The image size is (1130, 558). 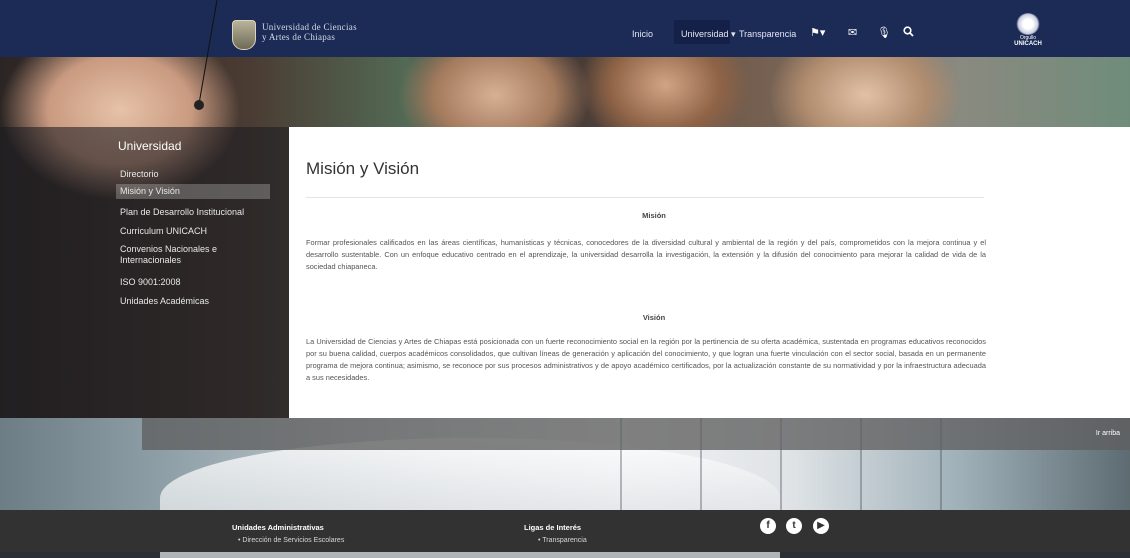 What do you see at coordinates (309, 27) in the screenshot?
I see `brand-line-1: Universidad de Ciencias` at bounding box center [309, 27].